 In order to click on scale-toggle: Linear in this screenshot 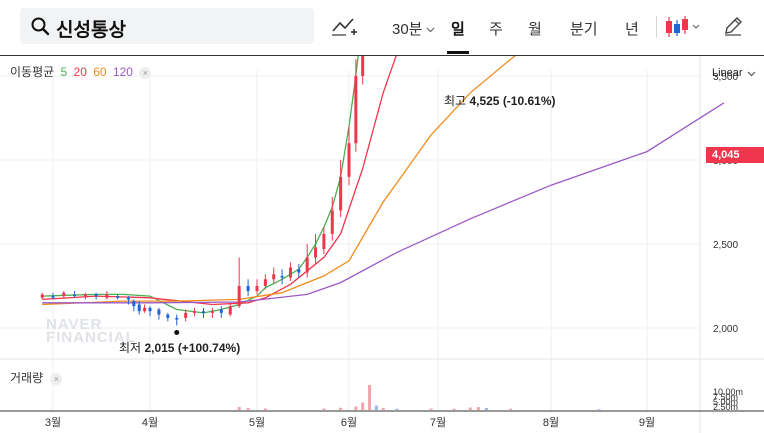, I will do `click(727, 73)`.